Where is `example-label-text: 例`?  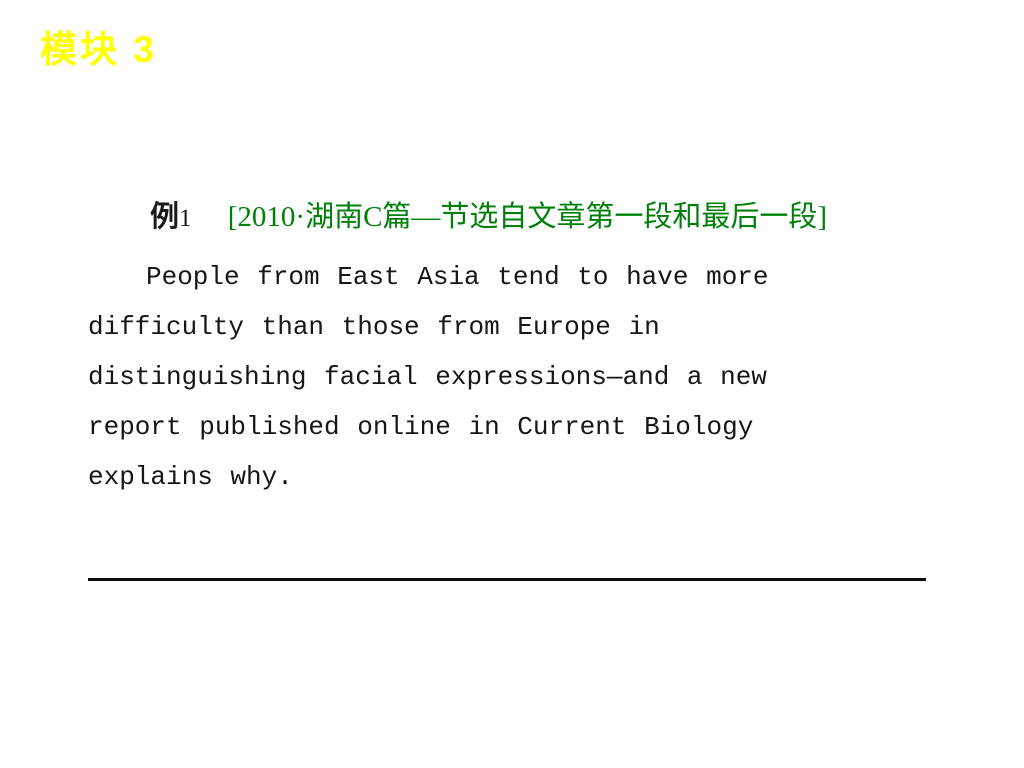
example-label-text: 例 is located at coordinates (165, 217).